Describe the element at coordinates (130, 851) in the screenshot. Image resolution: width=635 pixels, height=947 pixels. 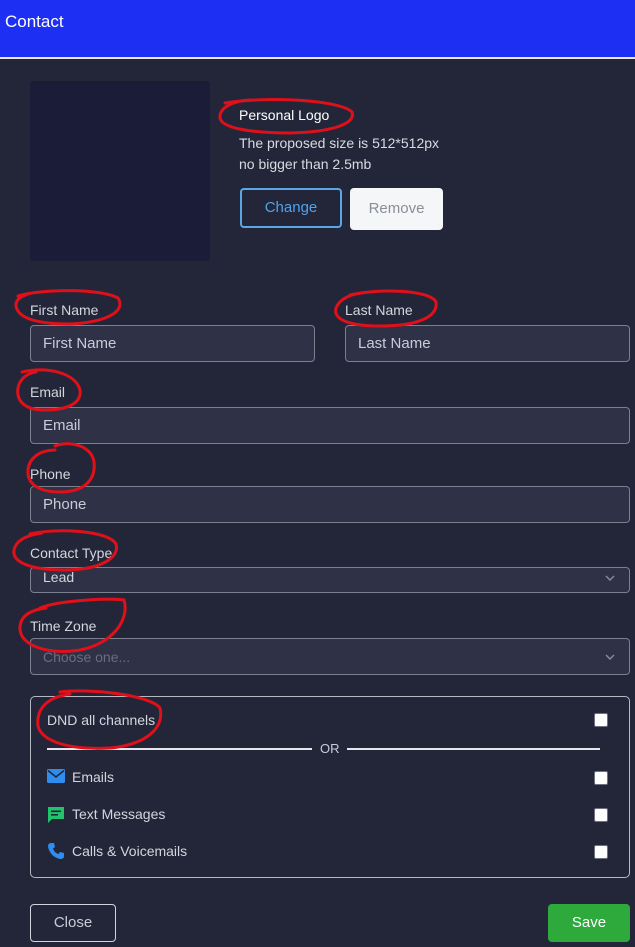
I see `calls-voicemails-label: Calls & Voicemails` at that location.